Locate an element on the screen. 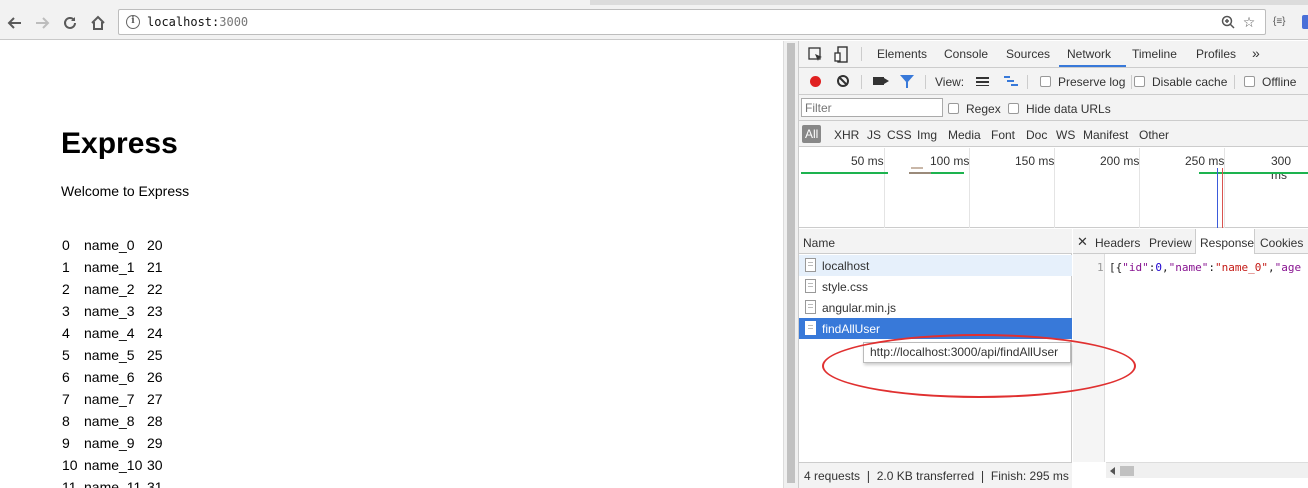 The width and height of the screenshot is (1308, 488). type-img-button: Img is located at coordinates (927, 135).